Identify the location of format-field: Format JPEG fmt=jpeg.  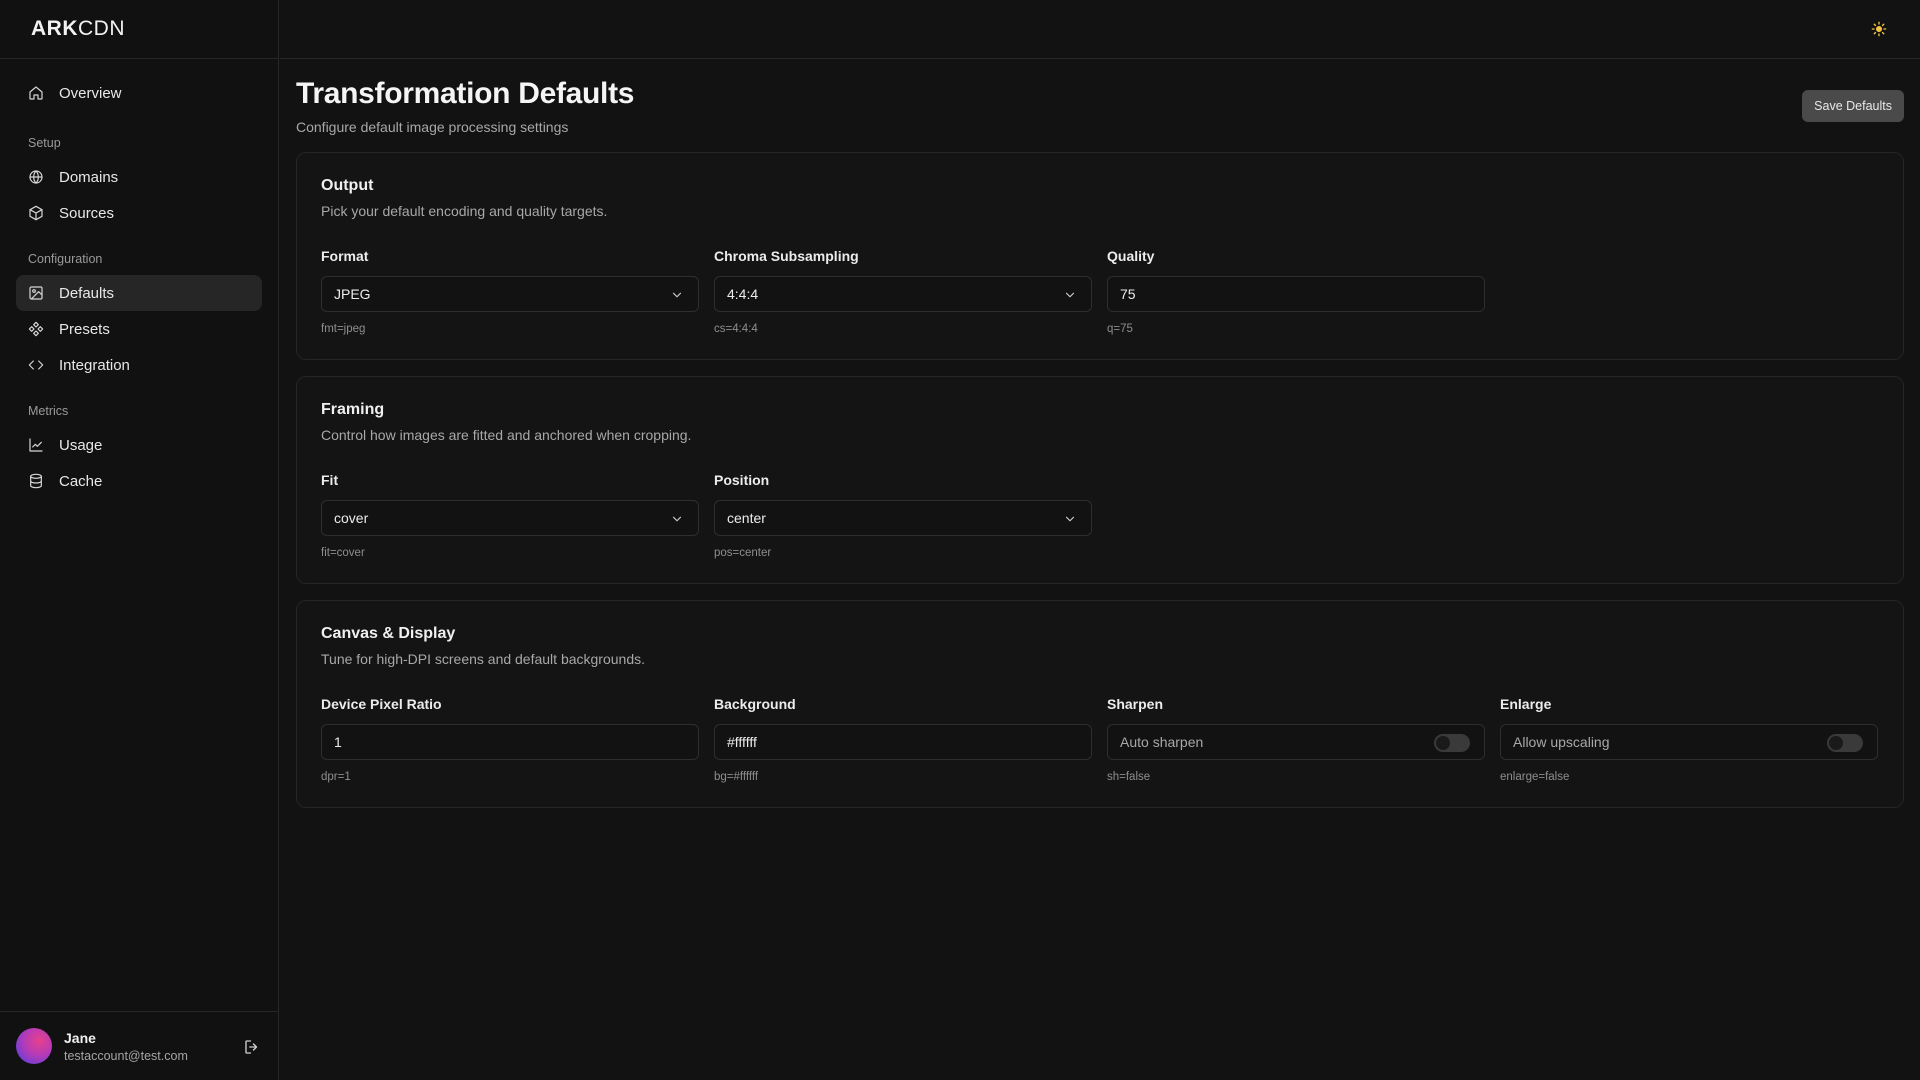
(510, 291).